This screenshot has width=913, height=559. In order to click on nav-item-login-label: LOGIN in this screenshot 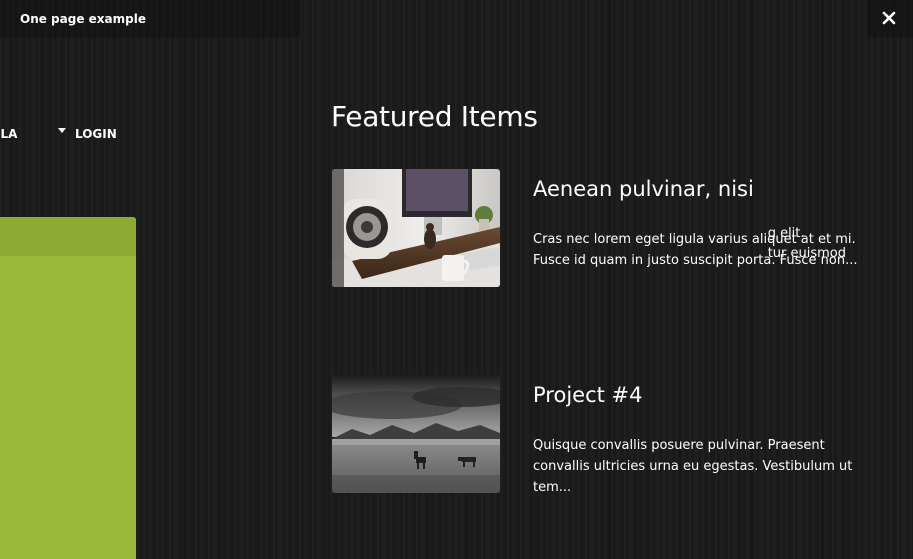, I will do `click(96, 134)`.